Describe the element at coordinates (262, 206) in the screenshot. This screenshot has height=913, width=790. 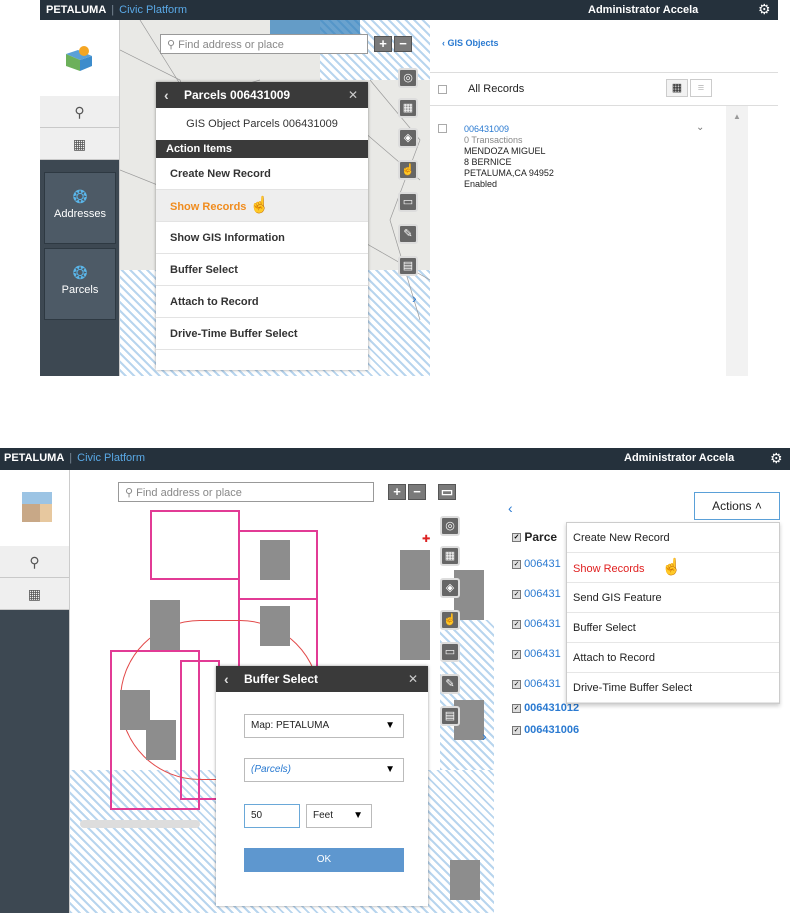
I see `action-show-records: Show Records ☝` at that location.